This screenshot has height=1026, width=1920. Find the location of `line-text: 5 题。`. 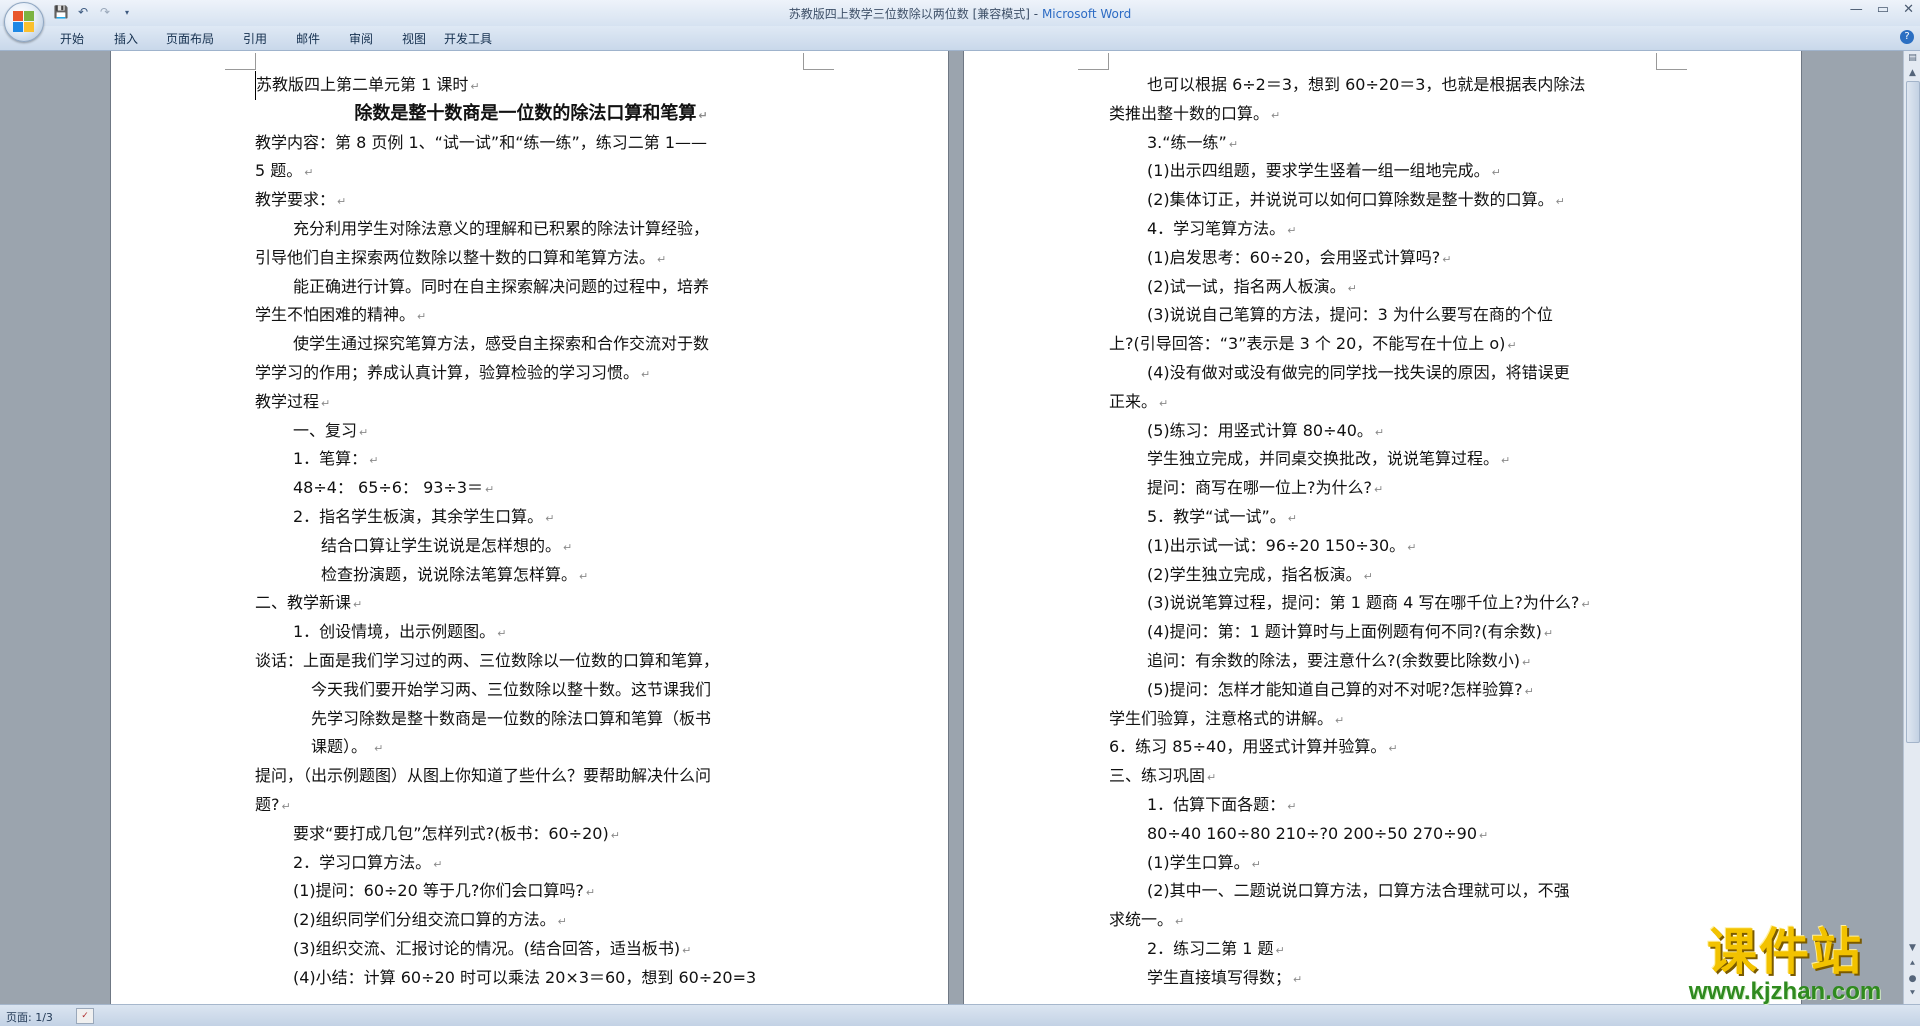

line-text: 5 题。 is located at coordinates (279, 171).